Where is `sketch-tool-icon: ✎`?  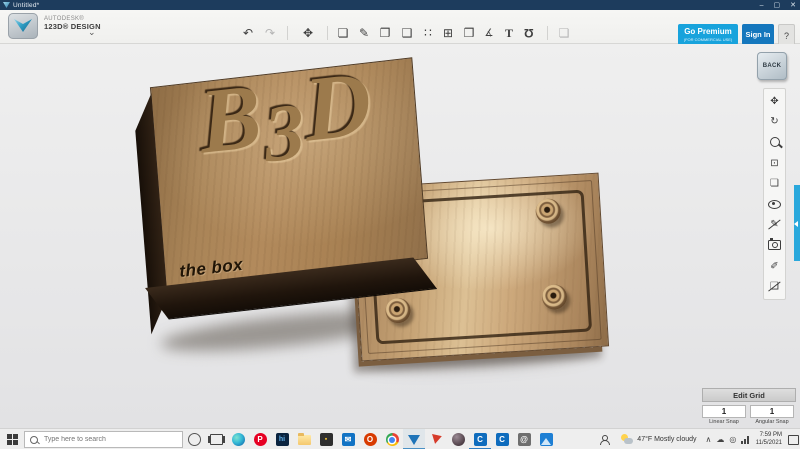
sketch-tool-icon: ✎ is located at coordinates (364, 33).